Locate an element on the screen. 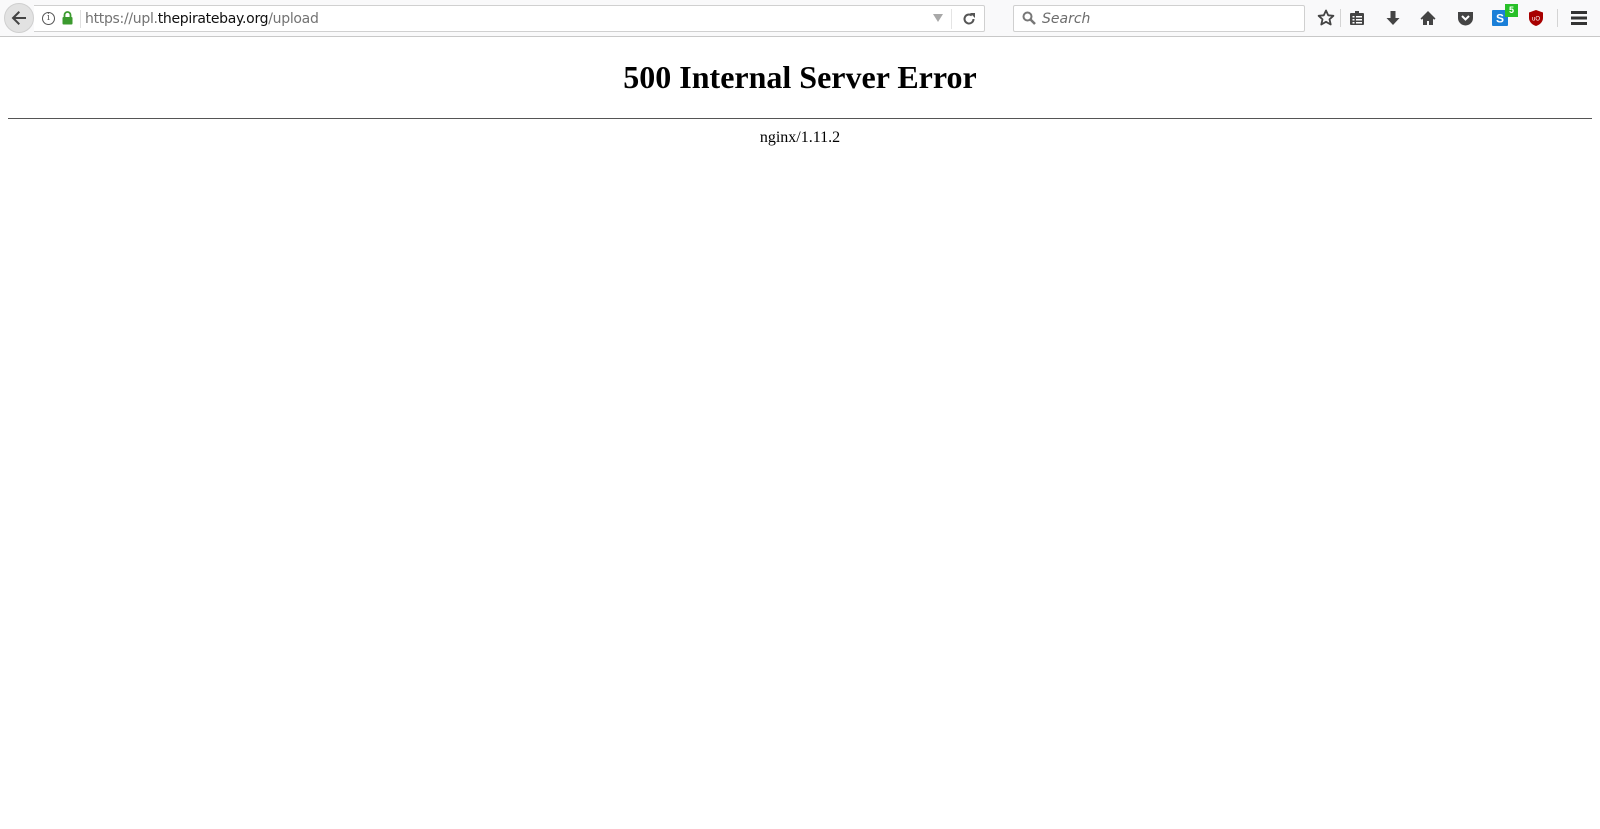 This screenshot has width=1600, height=829. url-bar: i https://upl.thepiratebay.org/upload is located at coordinates (509, 18).